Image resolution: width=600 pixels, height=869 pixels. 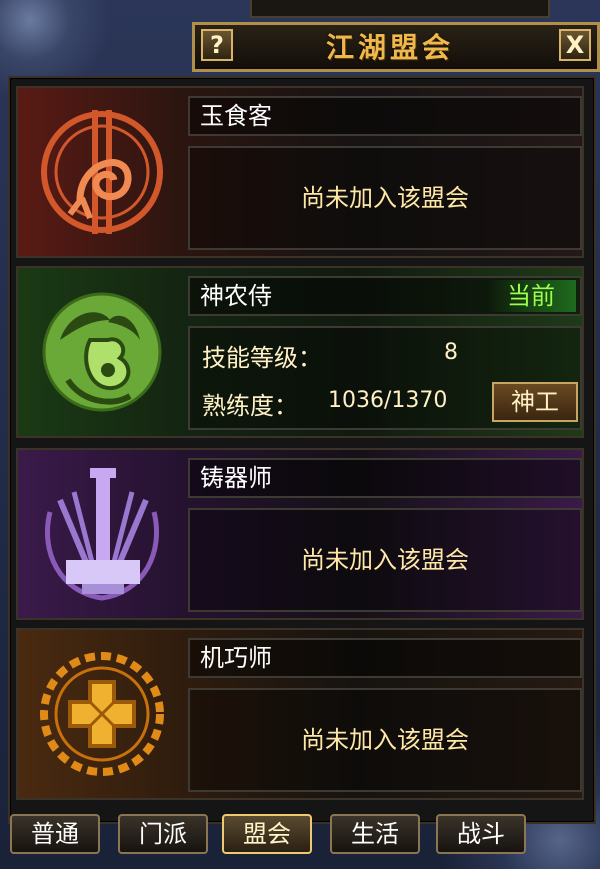 I want to click on hammer-swords-emblem-icon, so click(x=102, y=534).